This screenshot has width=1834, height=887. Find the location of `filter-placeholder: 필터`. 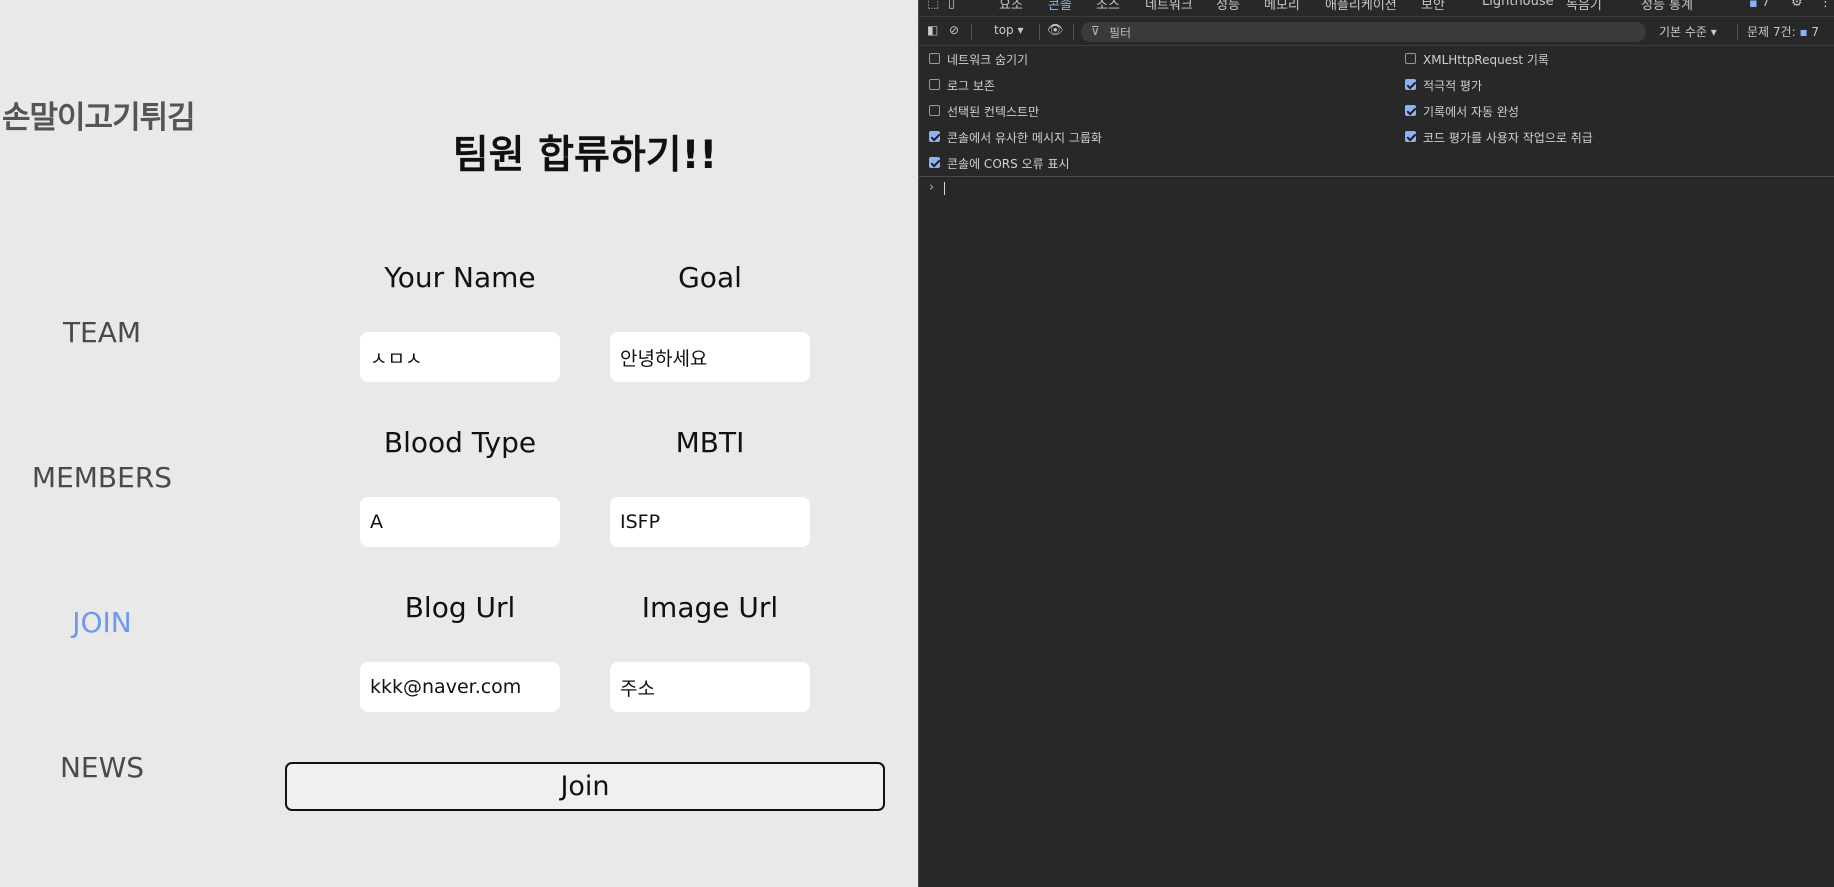

filter-placeholder: 필터 is located at coordinates (1120, 33).